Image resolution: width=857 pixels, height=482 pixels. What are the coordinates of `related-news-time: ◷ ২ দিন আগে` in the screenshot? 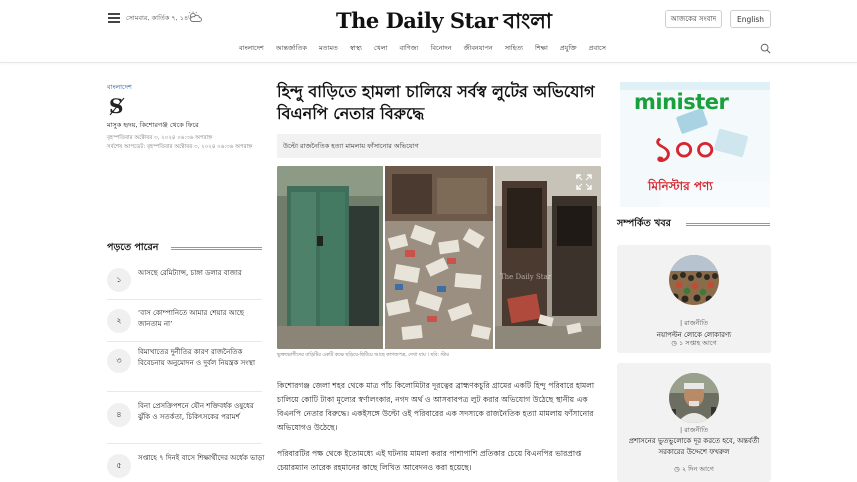 It's located at (694, 469).